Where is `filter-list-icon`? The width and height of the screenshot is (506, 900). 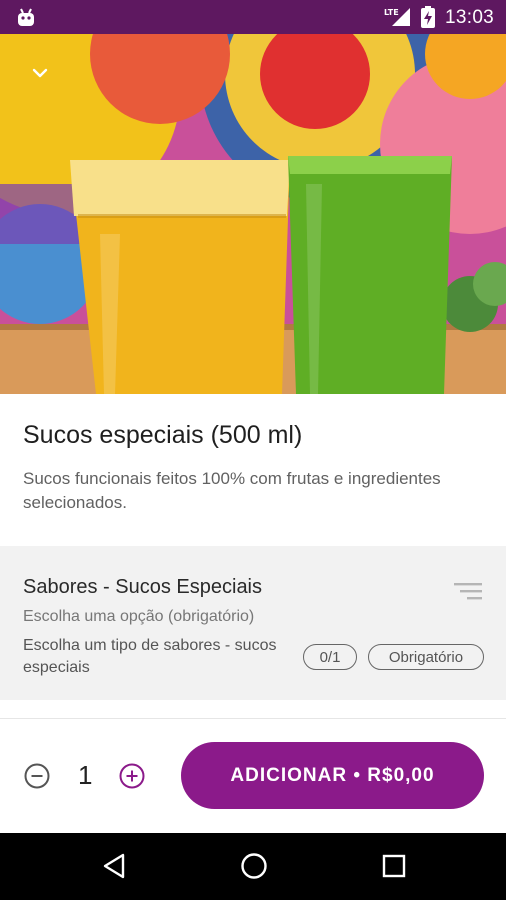 filter-list-icon is located at coordinates (468, 591).